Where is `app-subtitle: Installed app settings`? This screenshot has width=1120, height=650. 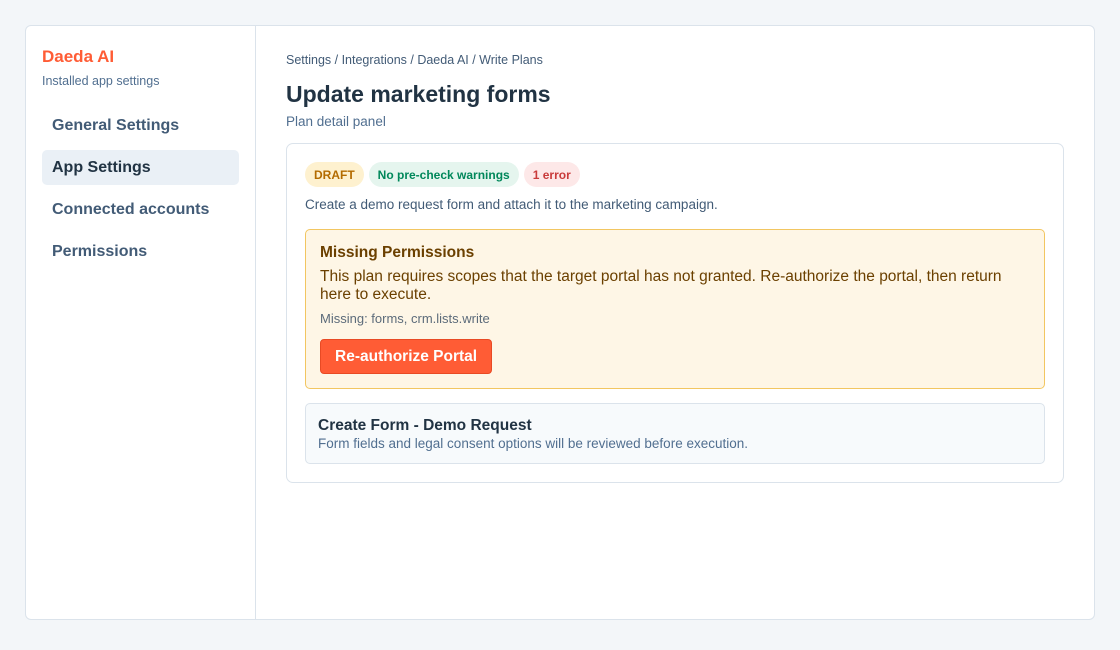 app-subtitle: Installed app settings is located at coordinates (101, 81).